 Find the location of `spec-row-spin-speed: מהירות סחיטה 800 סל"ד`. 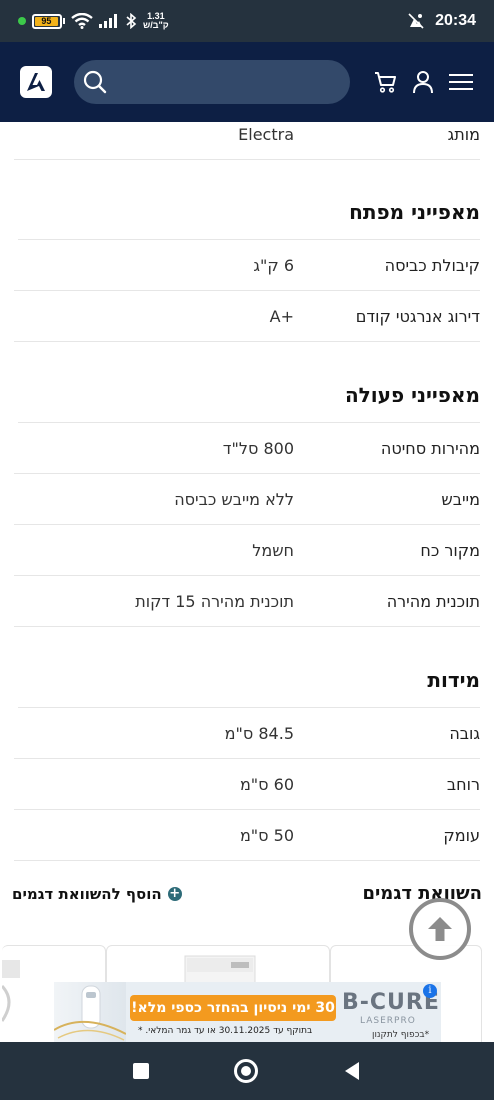

spec-row-spin-speed: מהירות סחיטה 800 סל"ד is located at coordinates (247, 448).